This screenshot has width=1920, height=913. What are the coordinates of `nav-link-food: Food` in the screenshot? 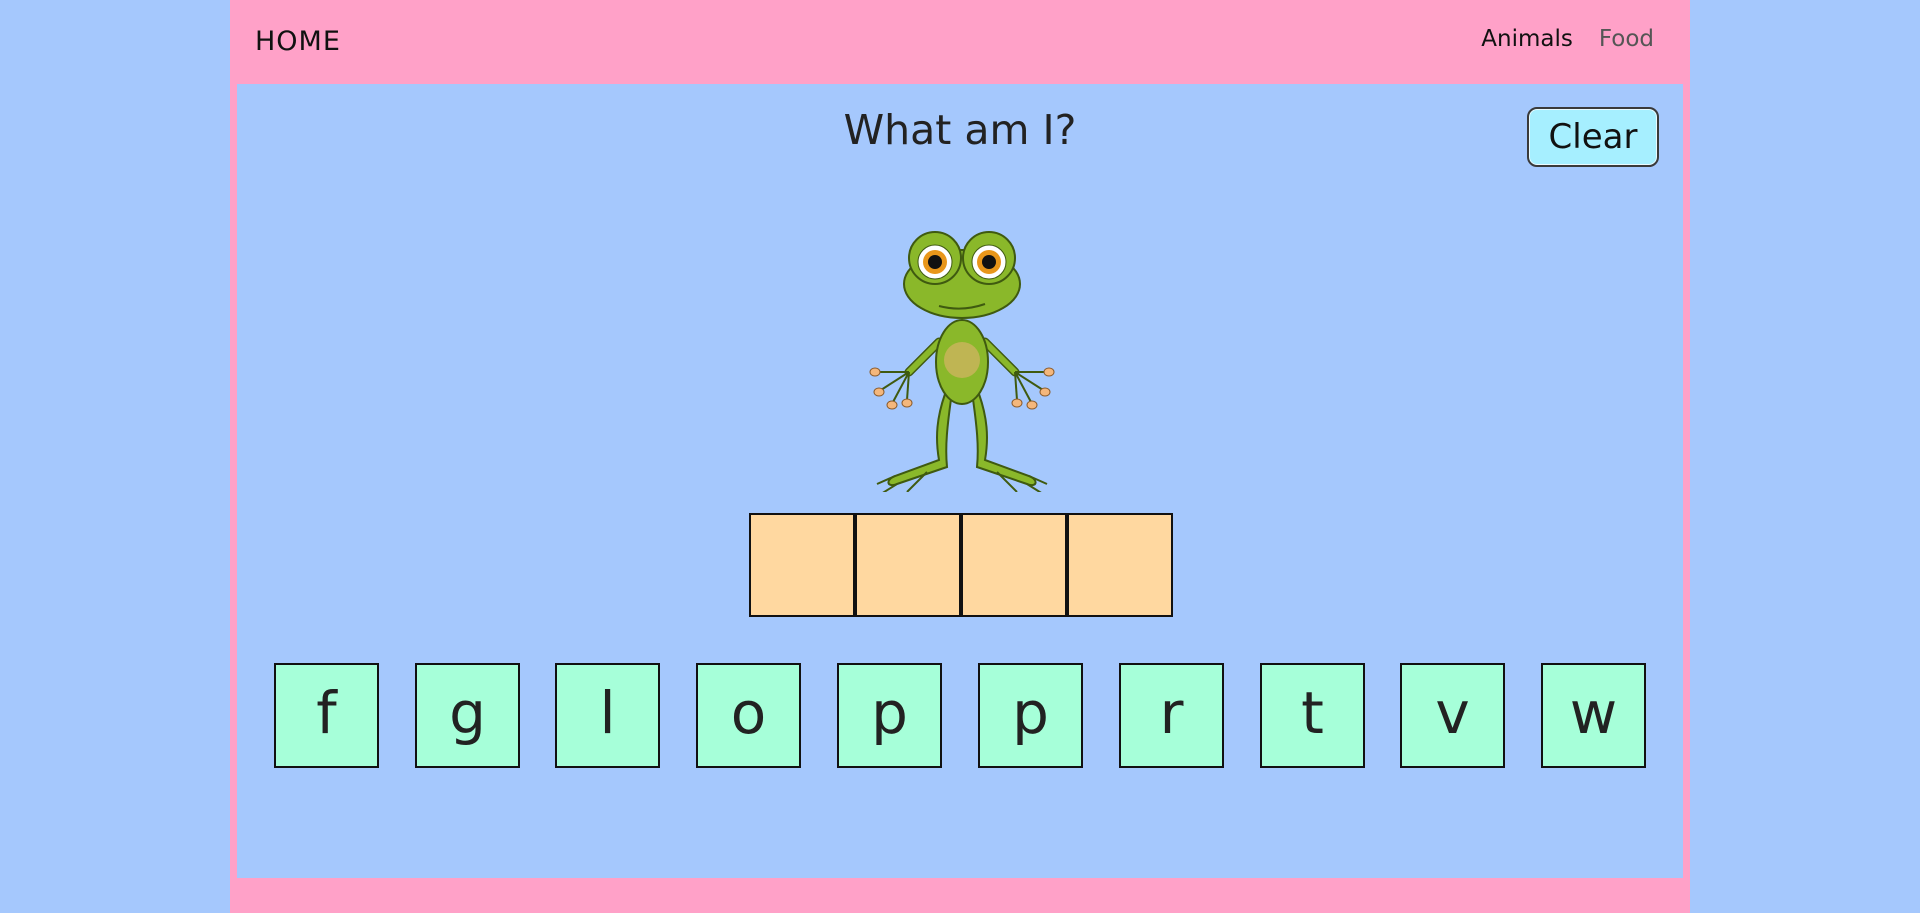 It's located at (1626, 39).